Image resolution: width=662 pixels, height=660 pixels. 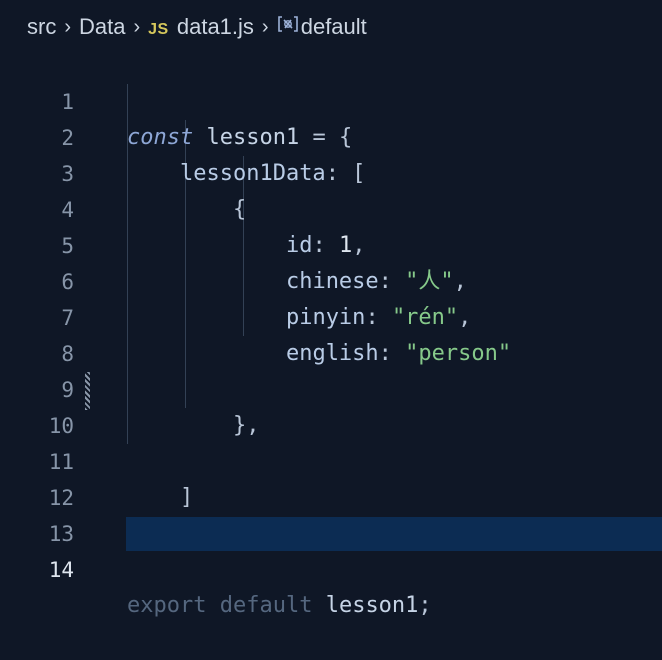 I want to click on code-line-10: 10, so click(x=331, y=405).